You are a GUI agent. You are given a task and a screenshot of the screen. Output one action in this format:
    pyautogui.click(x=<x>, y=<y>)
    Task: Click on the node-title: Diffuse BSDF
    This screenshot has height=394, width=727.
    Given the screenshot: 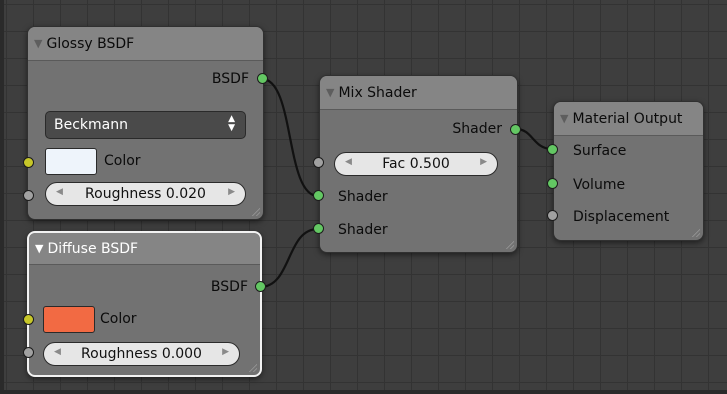 What is the action you would take?
    pyautogui.click(x=93, y=248)
    